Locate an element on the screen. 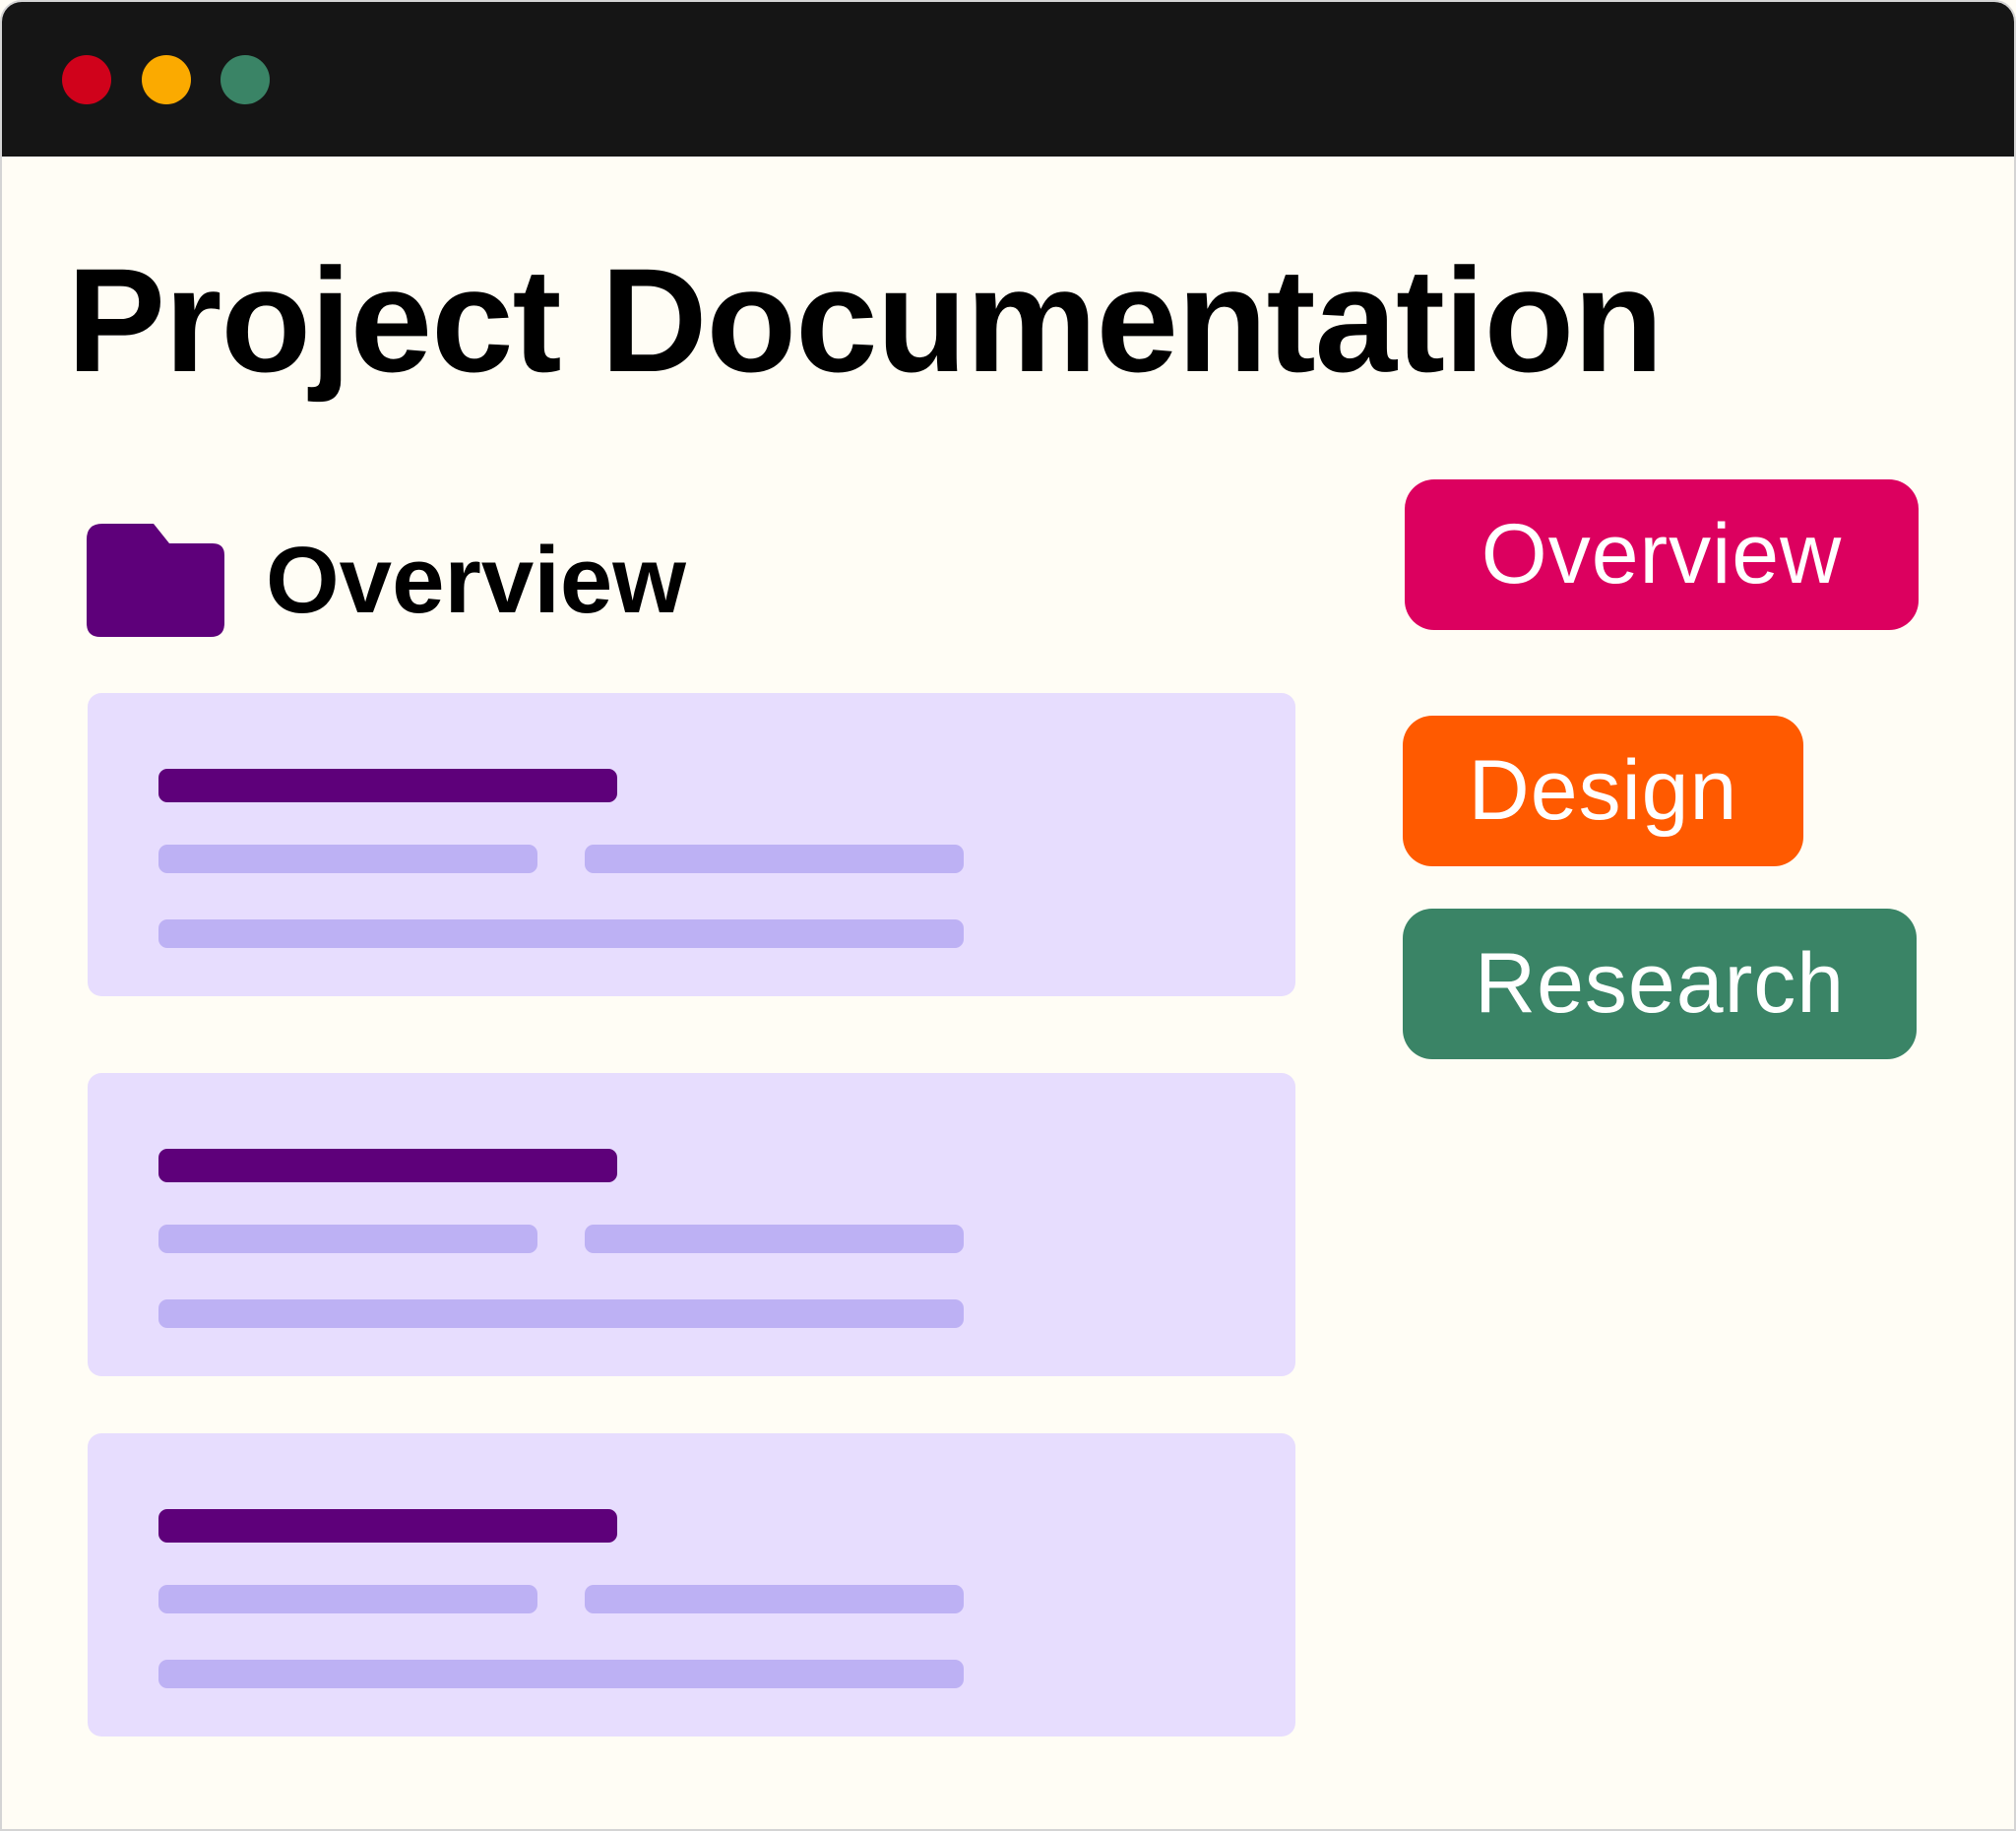 The image size is (2016, 1831). maximize-window-button is located at coordinates (245, 79).